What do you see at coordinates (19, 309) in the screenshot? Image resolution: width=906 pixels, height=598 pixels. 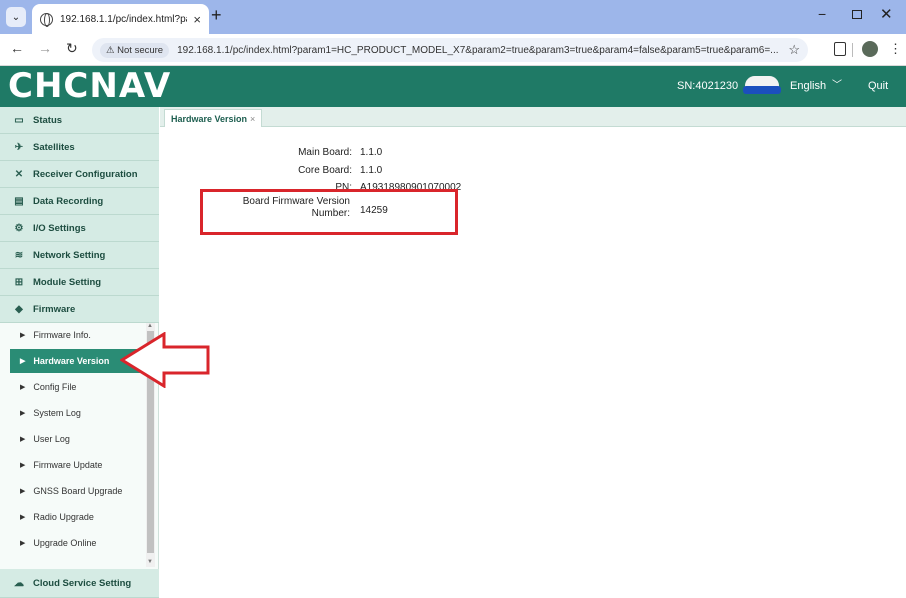 I see `layers-icon: ◆` at bounding box center [19, 309].